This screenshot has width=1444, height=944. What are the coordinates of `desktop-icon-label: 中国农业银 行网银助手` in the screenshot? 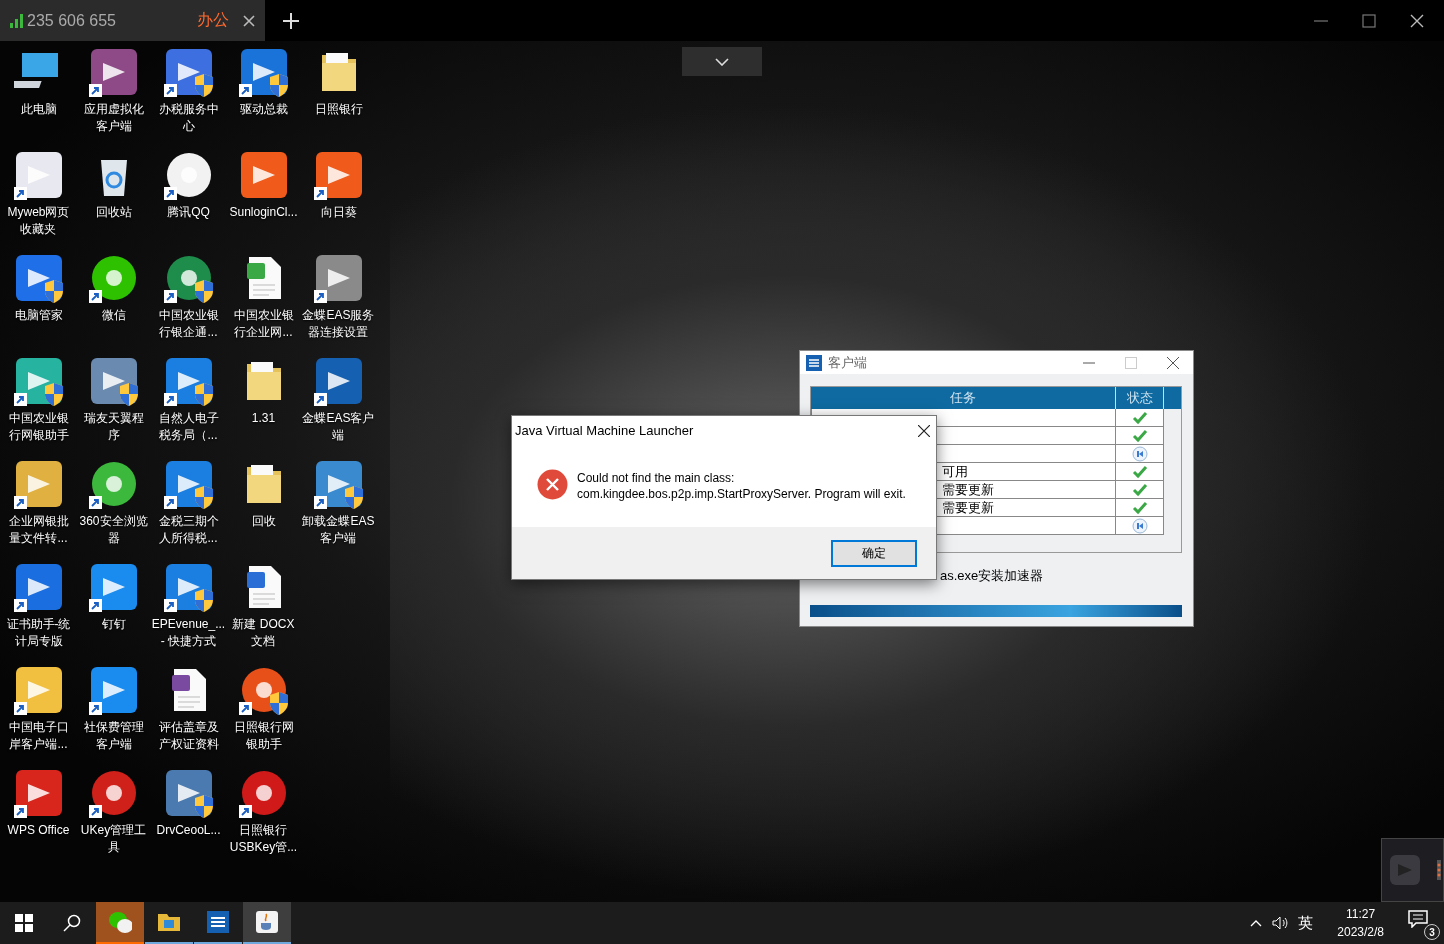 It's located at (38, 427).